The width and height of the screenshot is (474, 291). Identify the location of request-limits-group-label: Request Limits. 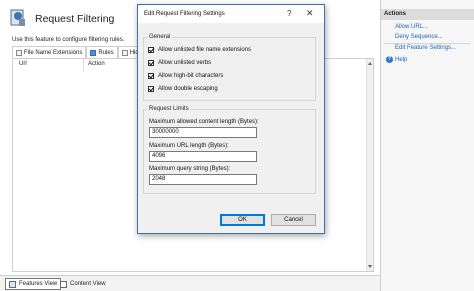
(169, 109).